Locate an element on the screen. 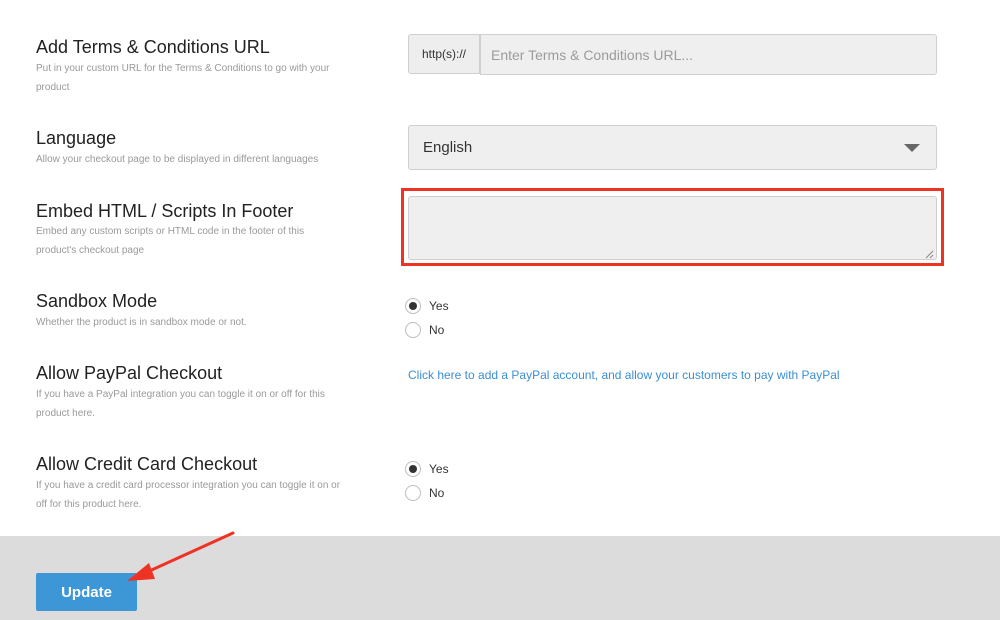 This screenshot has width=1000, height=620. terms-url-input is located at coordinates (708, 54).